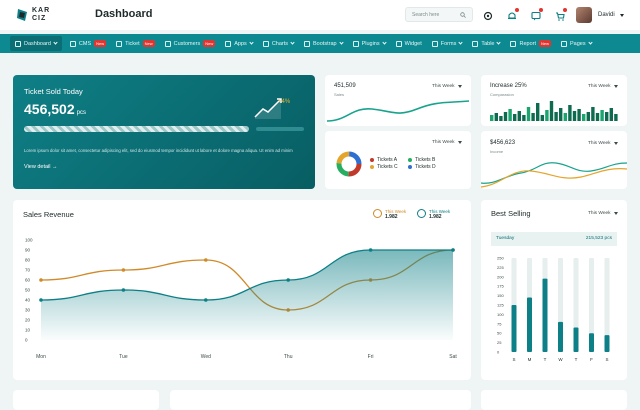 The width and height of the screenshot is (640, 410). I want to click on nav-item-label: Pages, so click(578, 43).